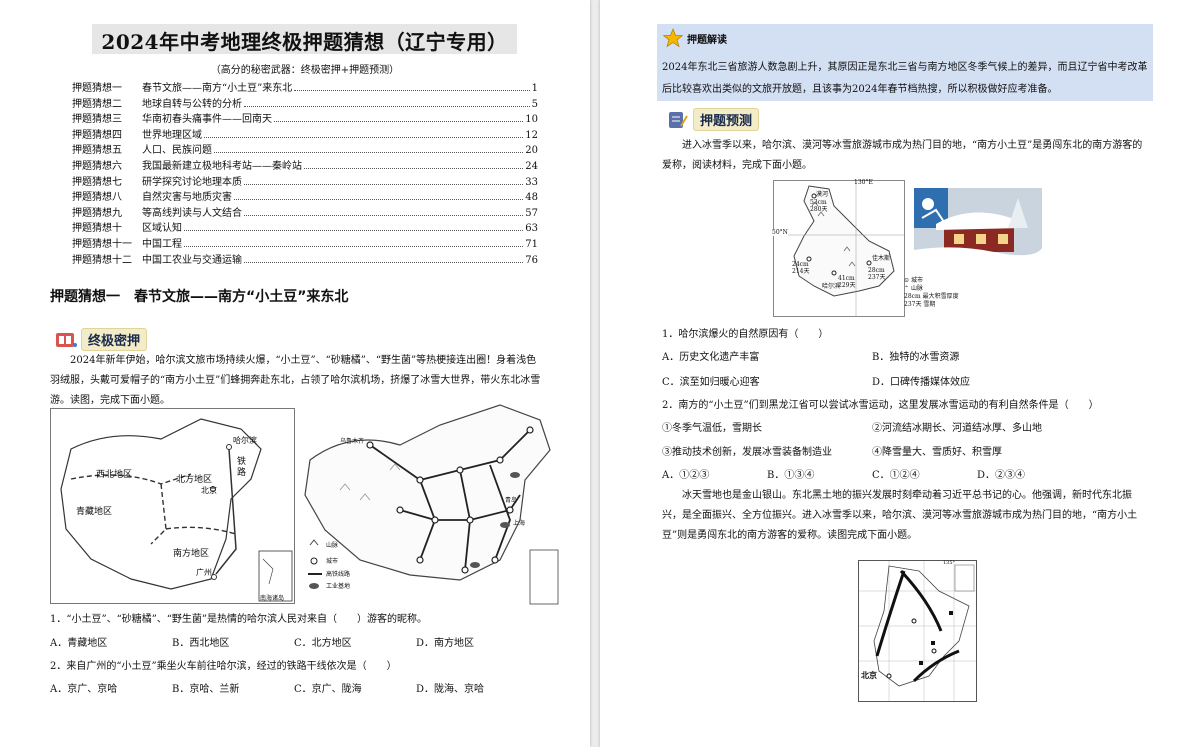  Describe the element at coordinates (192, 213) in the screenshot. I see `toc-row-title: 等高线判读与人文结合` at that location.